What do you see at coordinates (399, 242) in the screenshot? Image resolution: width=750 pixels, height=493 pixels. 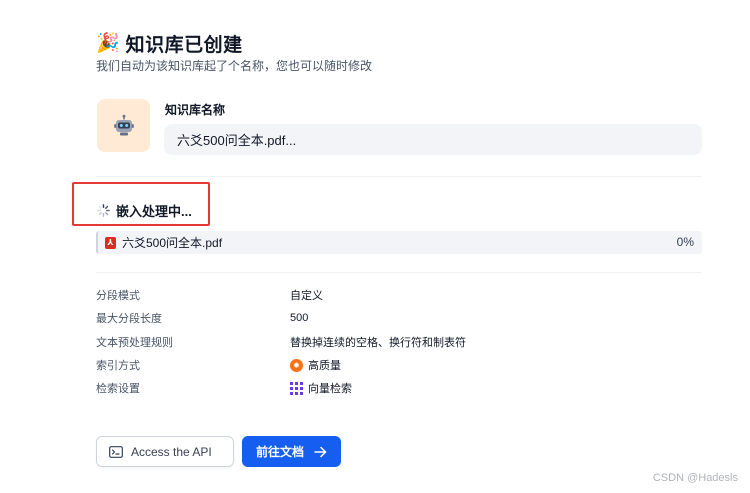 I see `file-progress-row: ⅄ 六爻500问全本.pdf 0%` at bounding box center [399, 242].